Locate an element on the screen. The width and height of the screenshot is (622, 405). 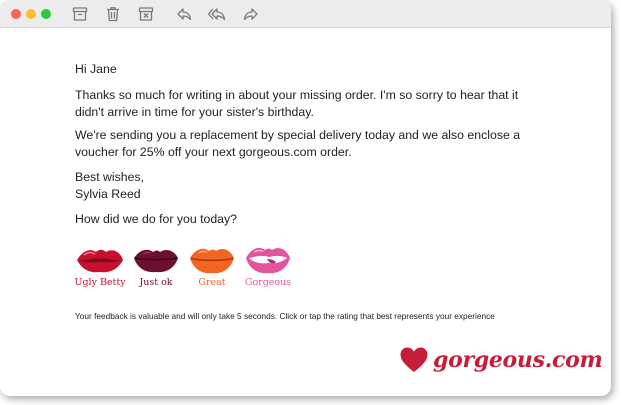
rating-label: Ugly Betty is located at coordinates (100, 282).